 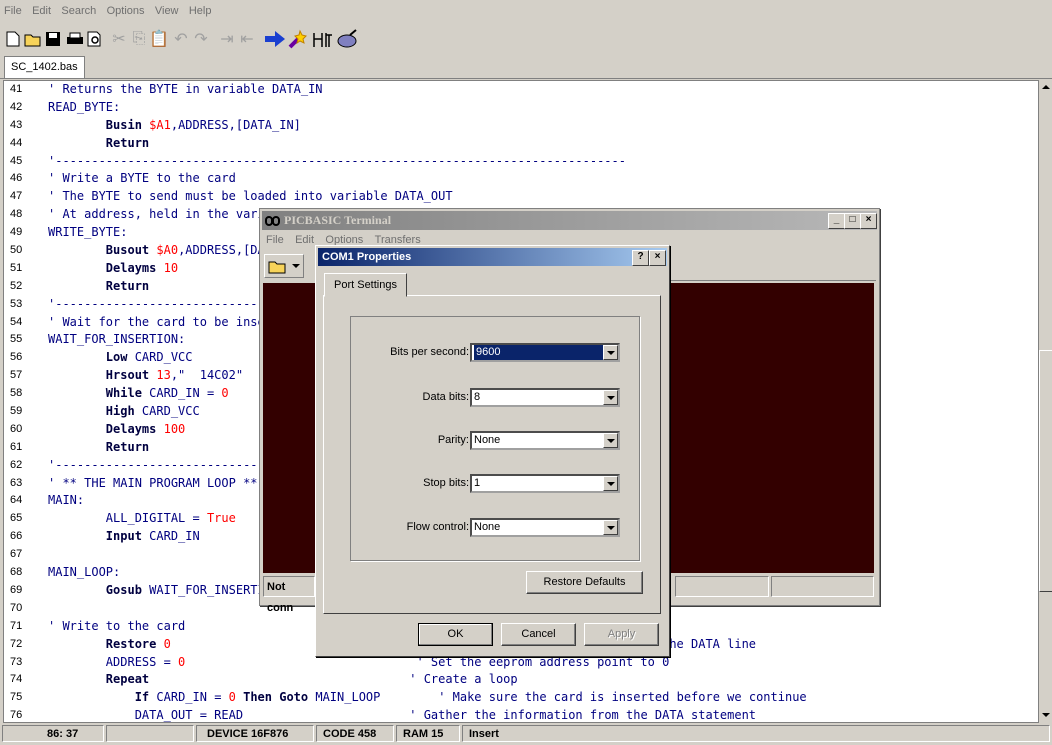 I want to click on dialog-titlebar: COM1 Properties ? ×, so click(x=492, y=257).